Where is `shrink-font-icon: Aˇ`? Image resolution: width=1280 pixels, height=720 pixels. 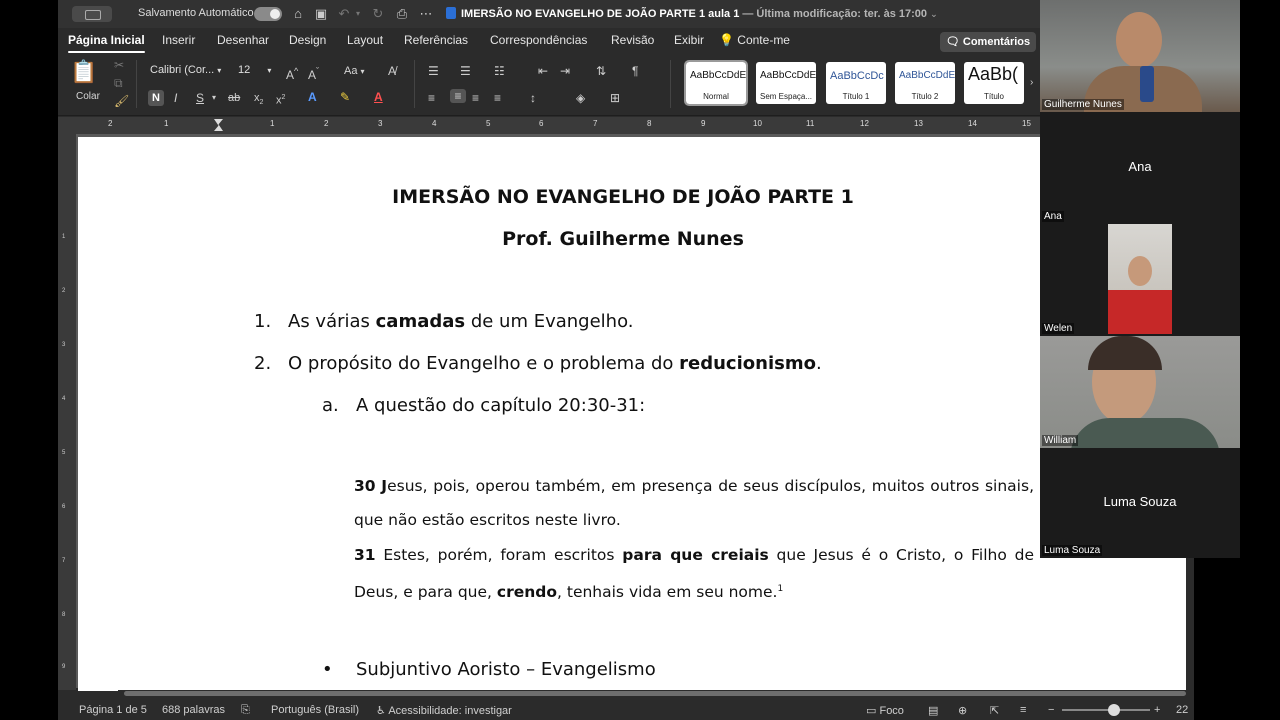 shrink-font-icon: Aˇ is located at coordinates (313, 73).